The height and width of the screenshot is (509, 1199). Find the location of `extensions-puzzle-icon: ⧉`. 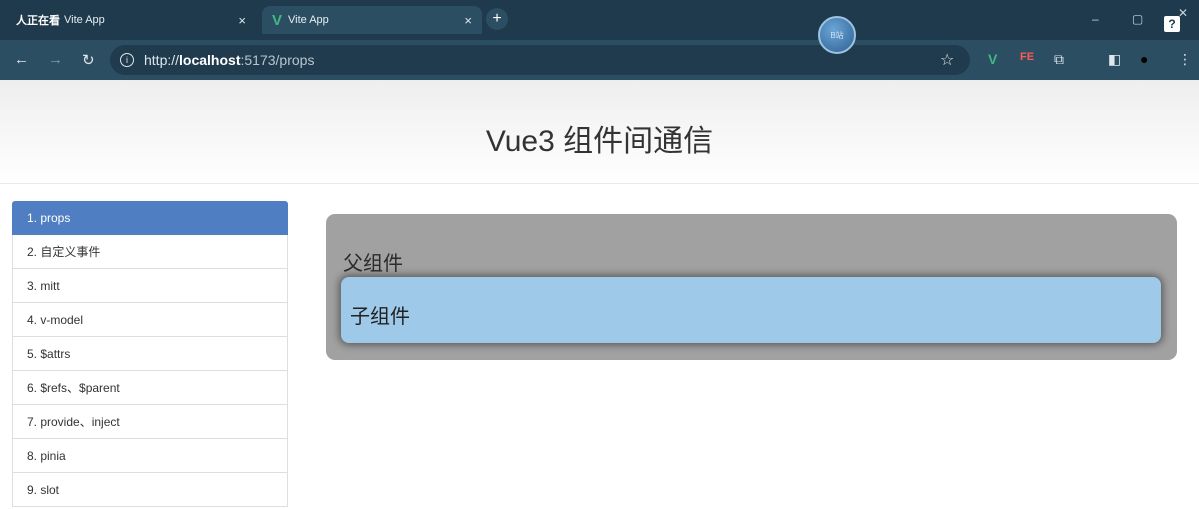

extensions-puzzle-icon: ⧉ is located at coordinates (1059, 59).